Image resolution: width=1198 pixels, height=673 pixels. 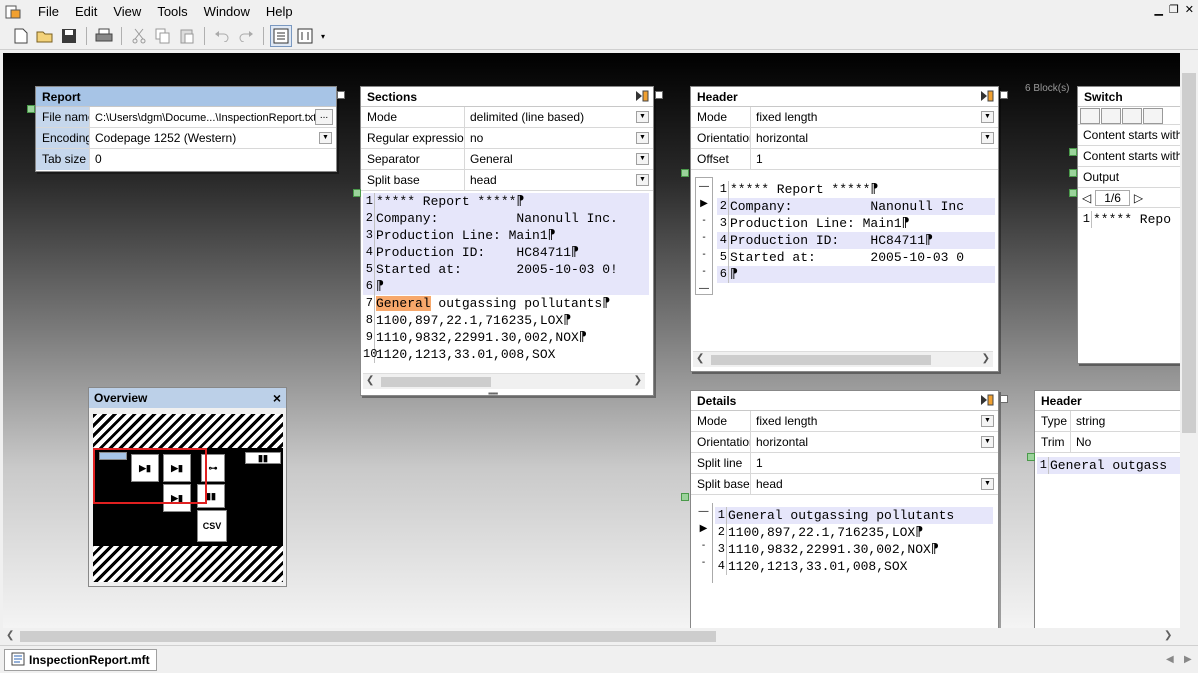 What do you see at coordinates (213, 138) in the screenshot?
I see `encoding-select: Codepage 1252 (Western) ▼` at bounding box center [213, 138].